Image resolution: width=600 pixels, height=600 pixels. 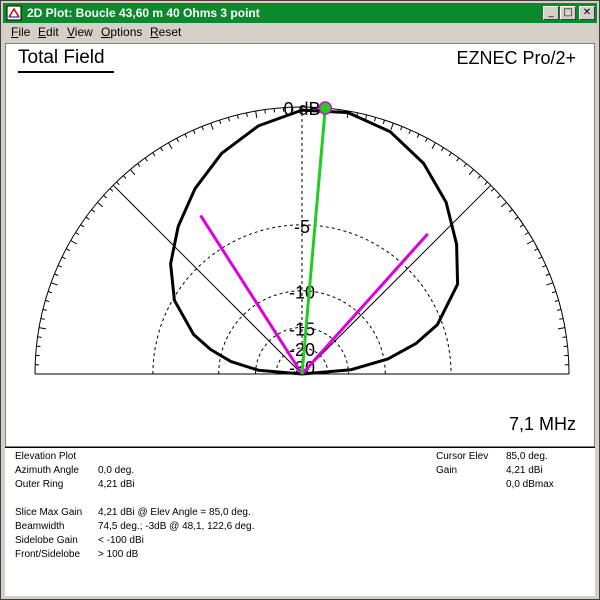 I want to click on gain-value: 4,21 dBi, so click(x=524, y=470).